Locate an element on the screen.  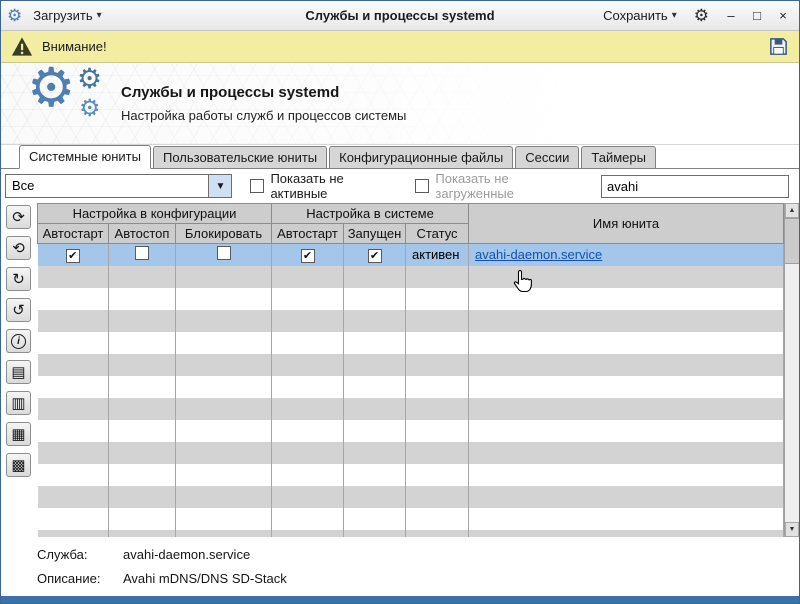
refresh-button: ⟳ is located at coordinates (18, 217).